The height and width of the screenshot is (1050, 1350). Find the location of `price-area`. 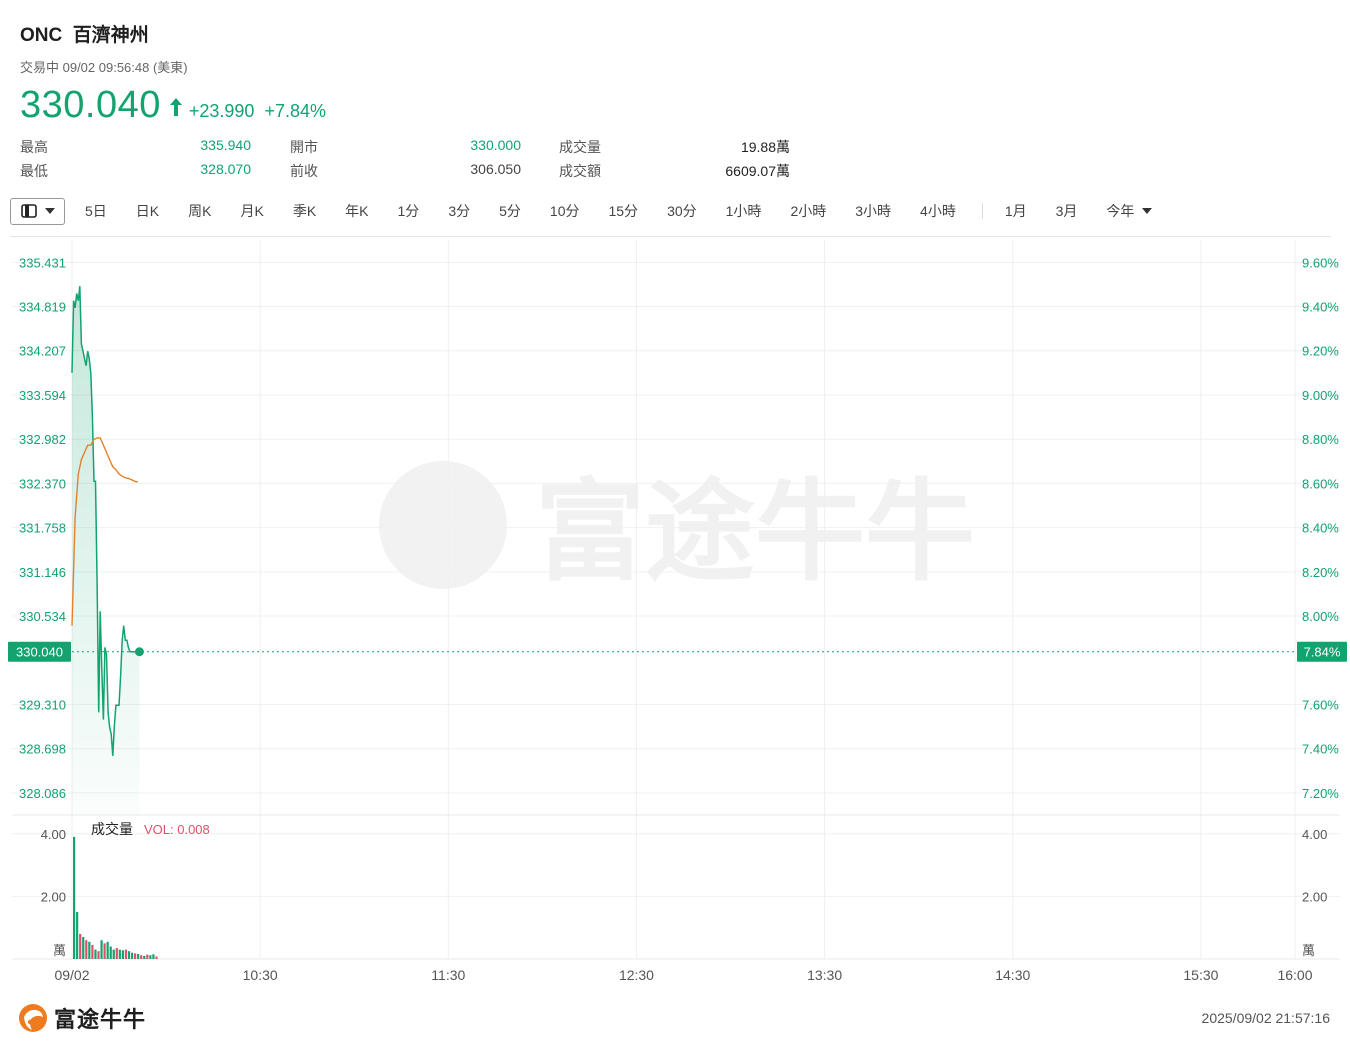

price-area is located at coordinates (106, 550).